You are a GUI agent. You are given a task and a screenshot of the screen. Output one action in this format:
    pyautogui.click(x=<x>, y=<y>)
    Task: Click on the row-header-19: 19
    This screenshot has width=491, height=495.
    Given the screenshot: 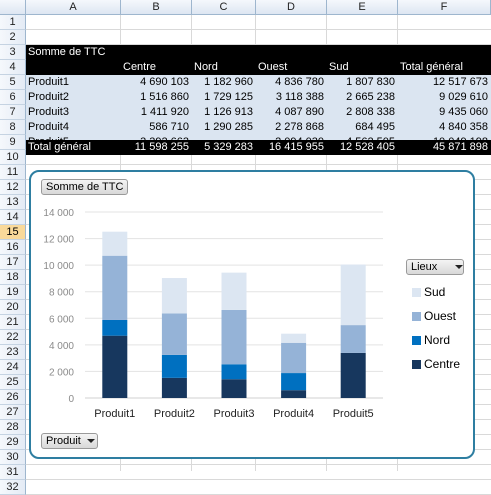 What is the action you would take?
    pyautogui.click(x=13, y=292)
    